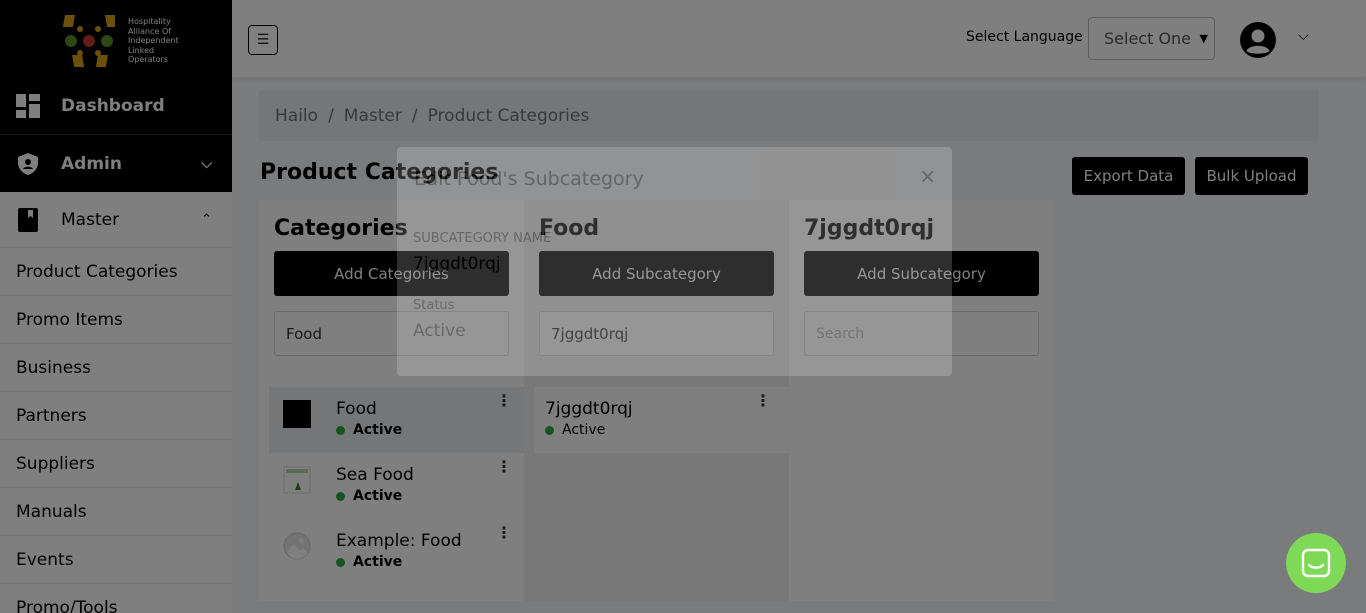  Describe the element at coordinates (927, 176) in the screenshot. I see `close-icon: ×` at that location.